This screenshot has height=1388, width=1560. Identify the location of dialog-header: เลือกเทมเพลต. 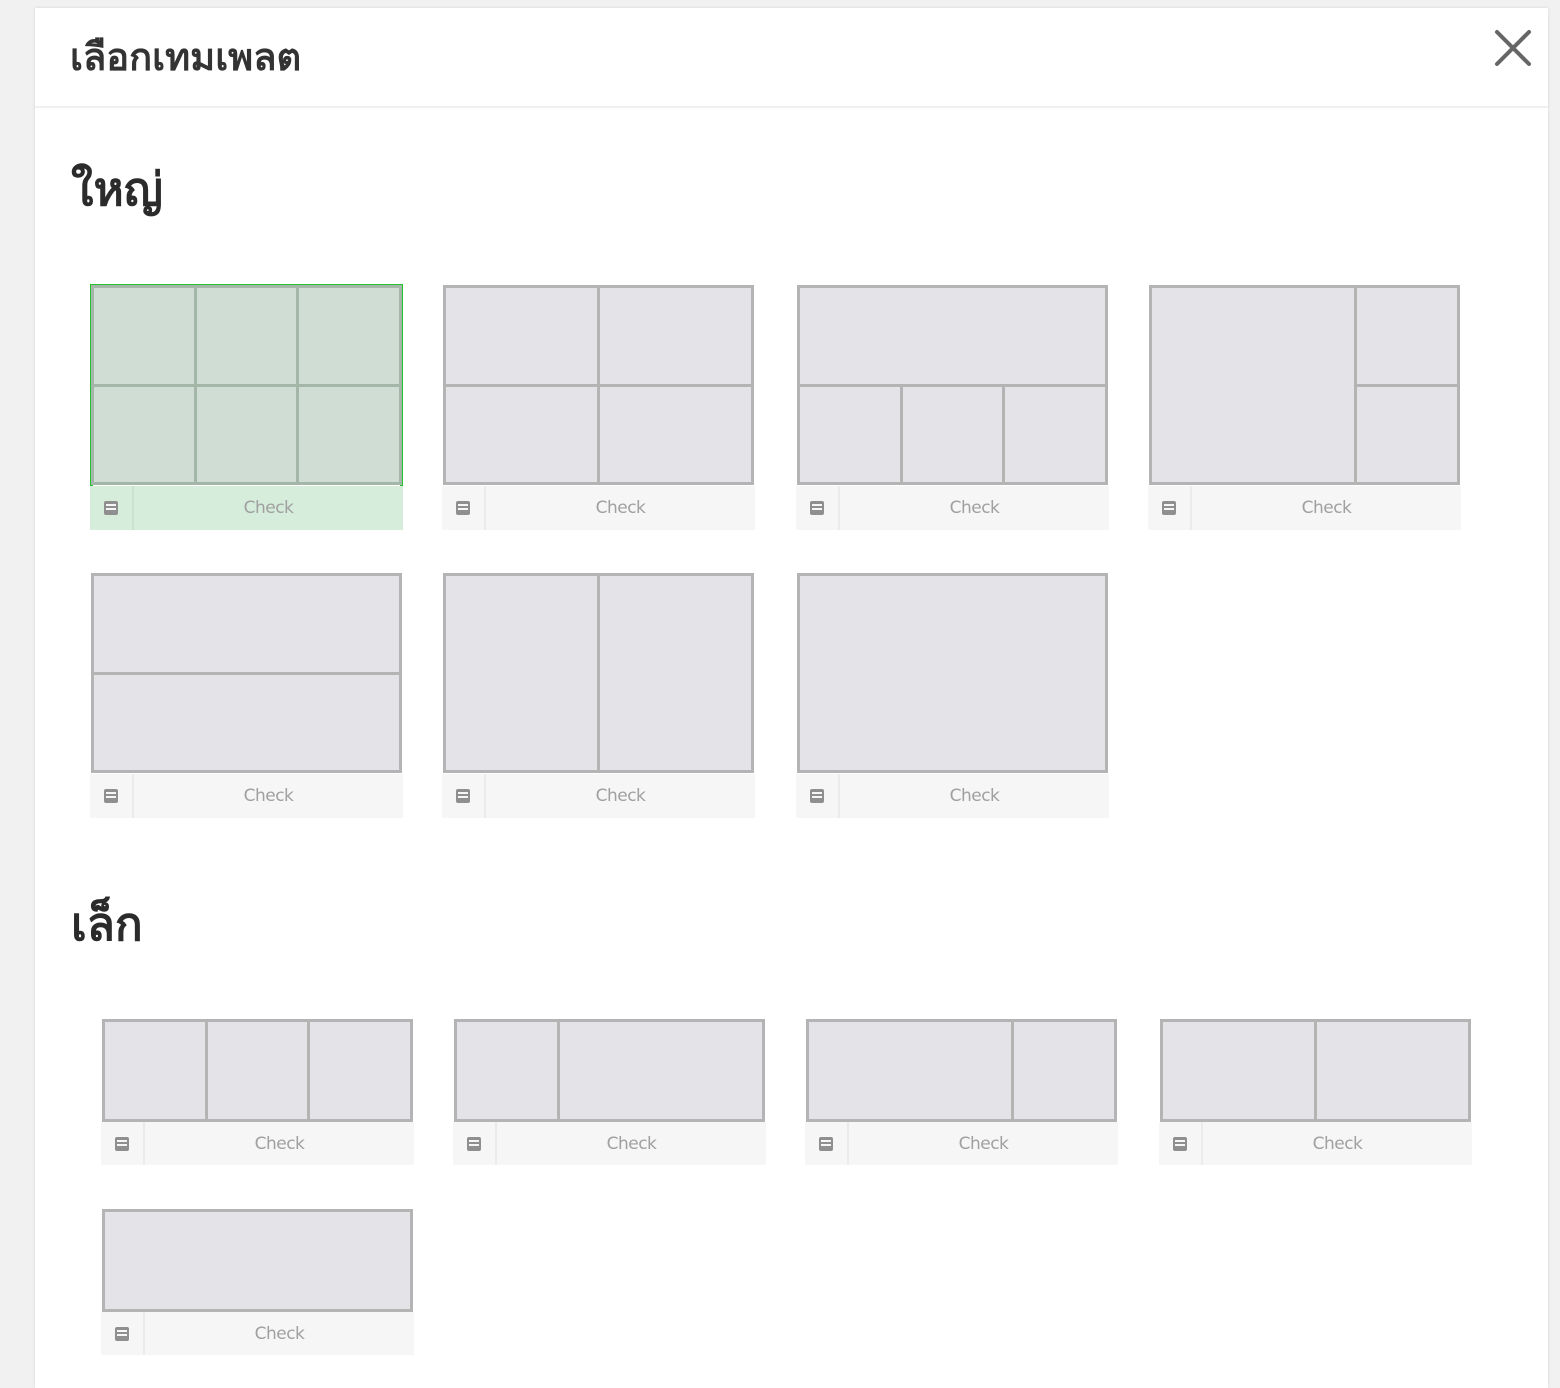
(791, 58).